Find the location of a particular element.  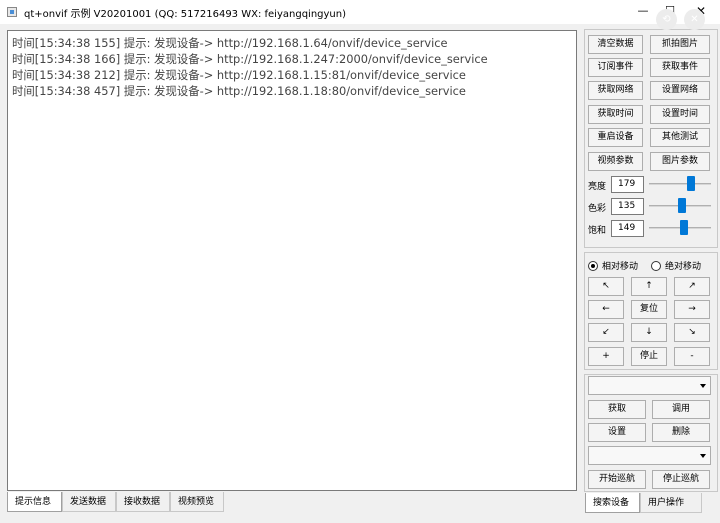

saturation-value: 149 is located at coordinates (627, 228).